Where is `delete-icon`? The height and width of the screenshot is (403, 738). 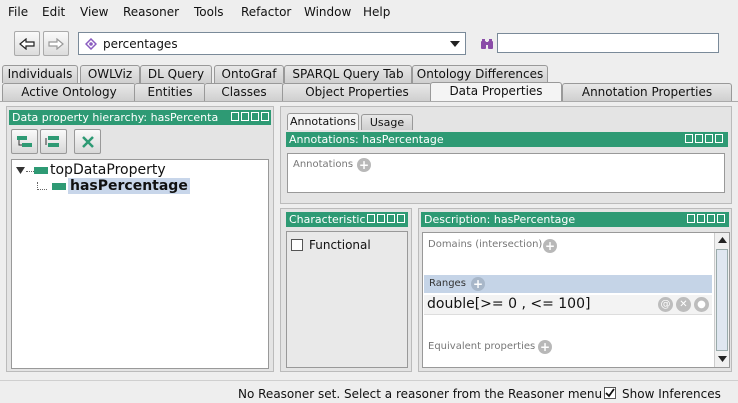 delete-icon is located at coordinates (87, 141).